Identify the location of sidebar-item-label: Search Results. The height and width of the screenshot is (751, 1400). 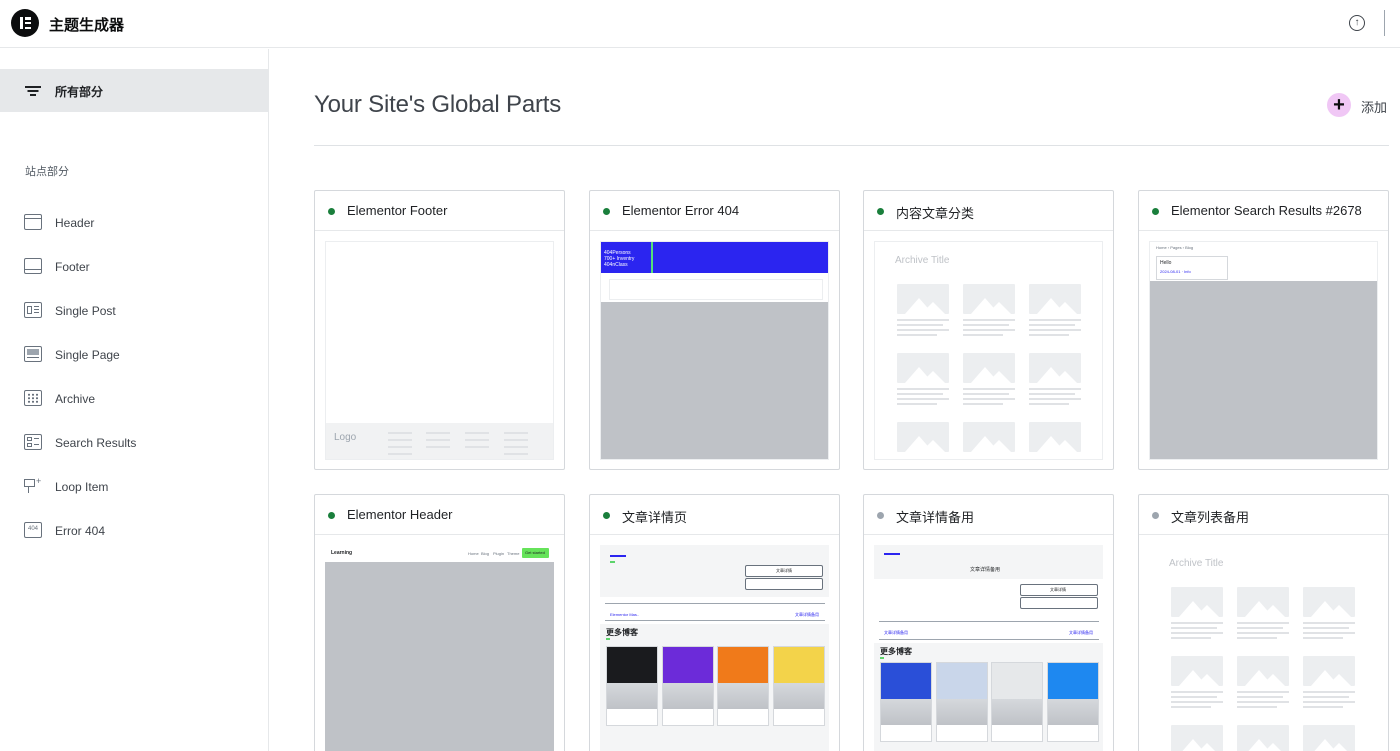
(96, 443).